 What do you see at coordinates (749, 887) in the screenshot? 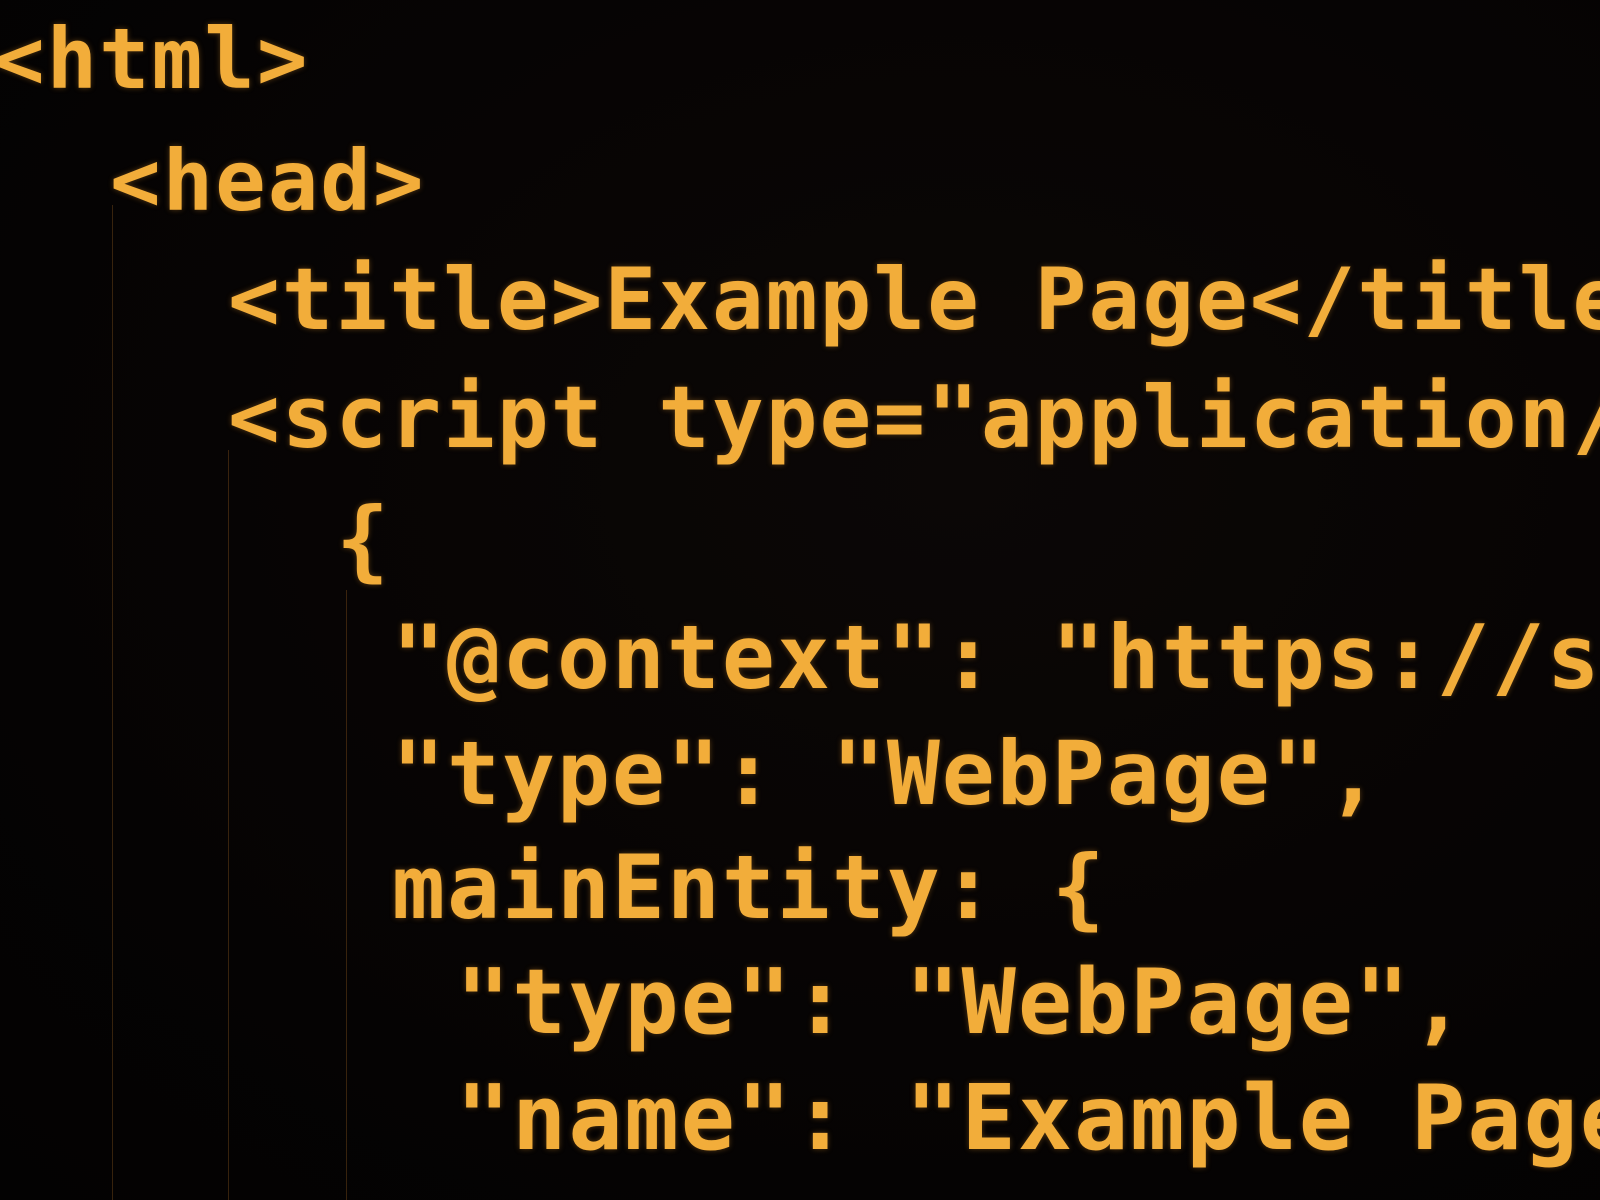
I see `code-line-main-entity: mainEntity: {` at bounding box center [749, 887].